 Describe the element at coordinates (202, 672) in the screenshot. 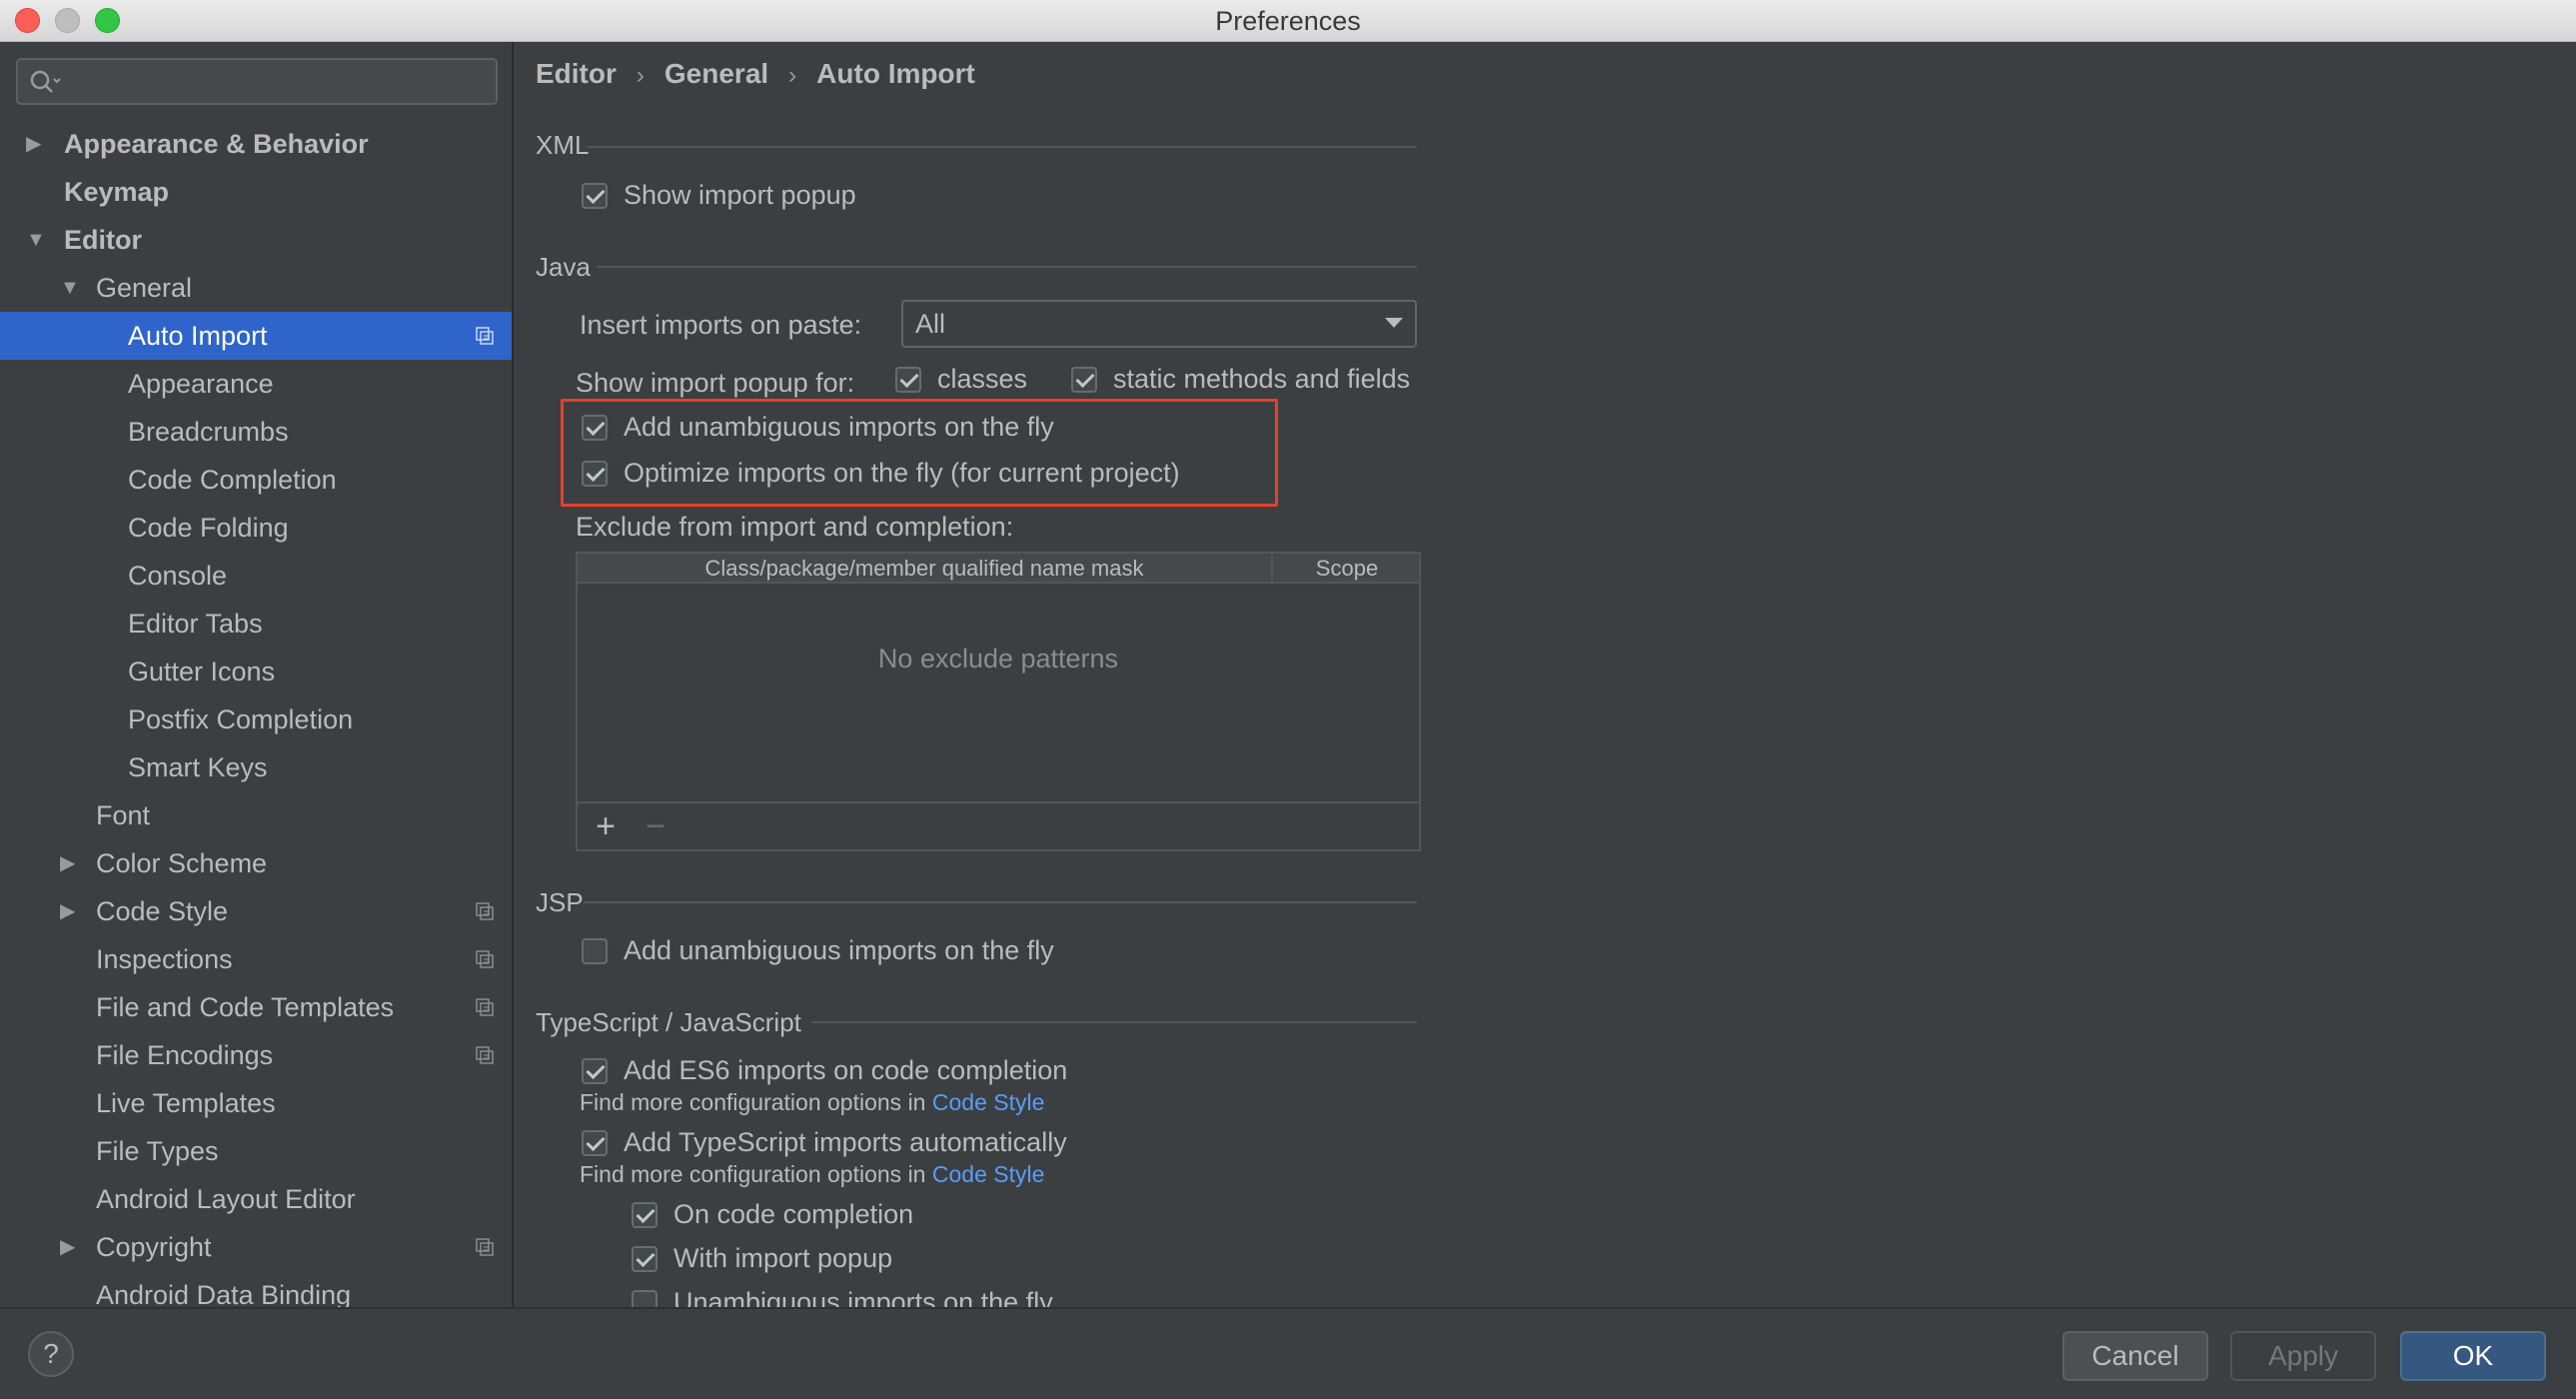

I see `sidebar-item-label: Gutter Icons` at that location.